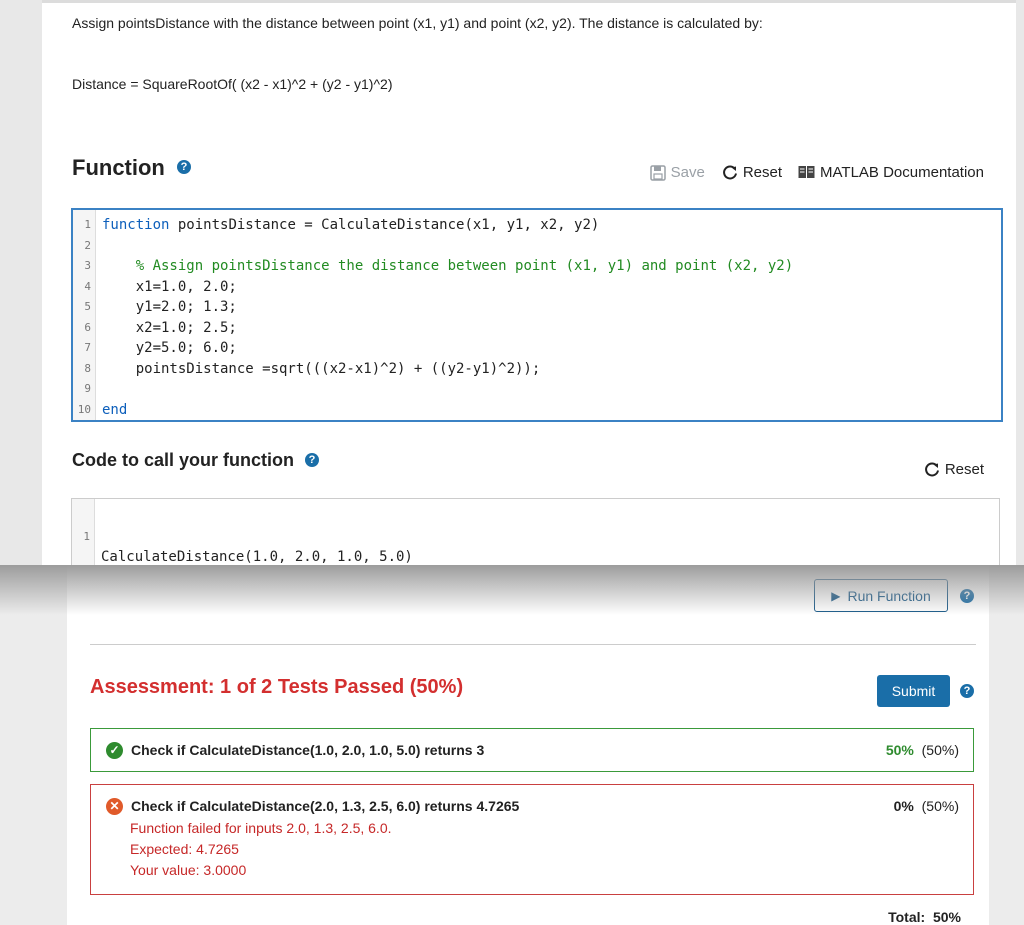 The image size is (1024, 925). What do you see at coordinates (184, 849) in the screenshot?
I see `expected-value: Expected: 4.7265` at bounding box center [184, 849].